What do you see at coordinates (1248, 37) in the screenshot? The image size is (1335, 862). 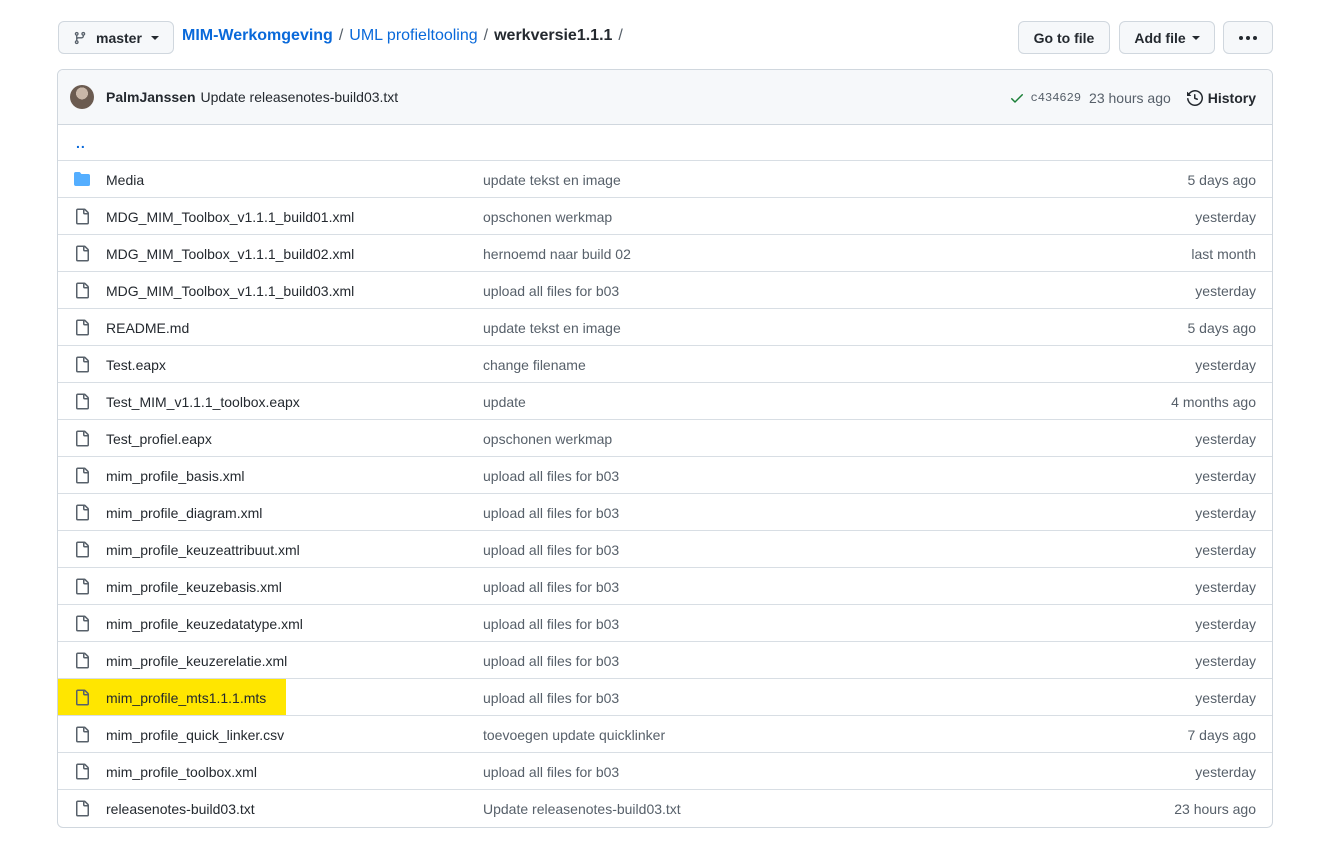 I see `more-options-button` at bounding box center [1248, 37].